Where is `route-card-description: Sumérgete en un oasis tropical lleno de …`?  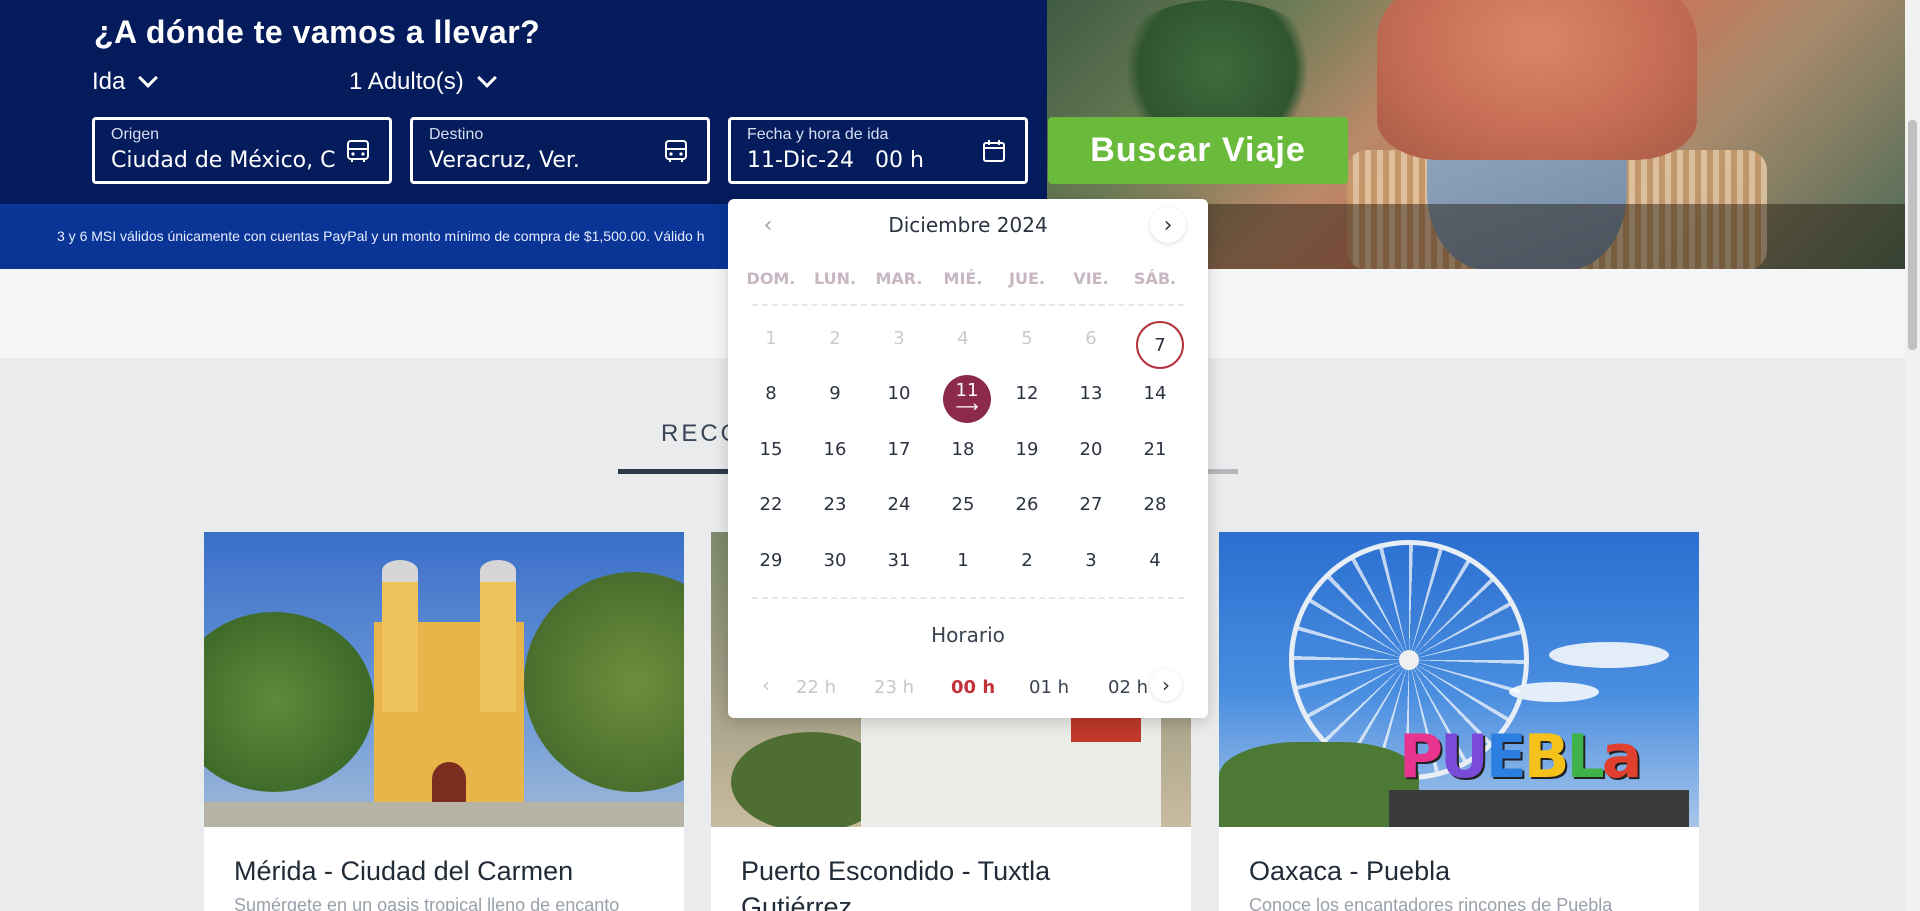 route-card-description: Sumérgete en un oasis tropical lleno de … is located at coordinates (427, 903).